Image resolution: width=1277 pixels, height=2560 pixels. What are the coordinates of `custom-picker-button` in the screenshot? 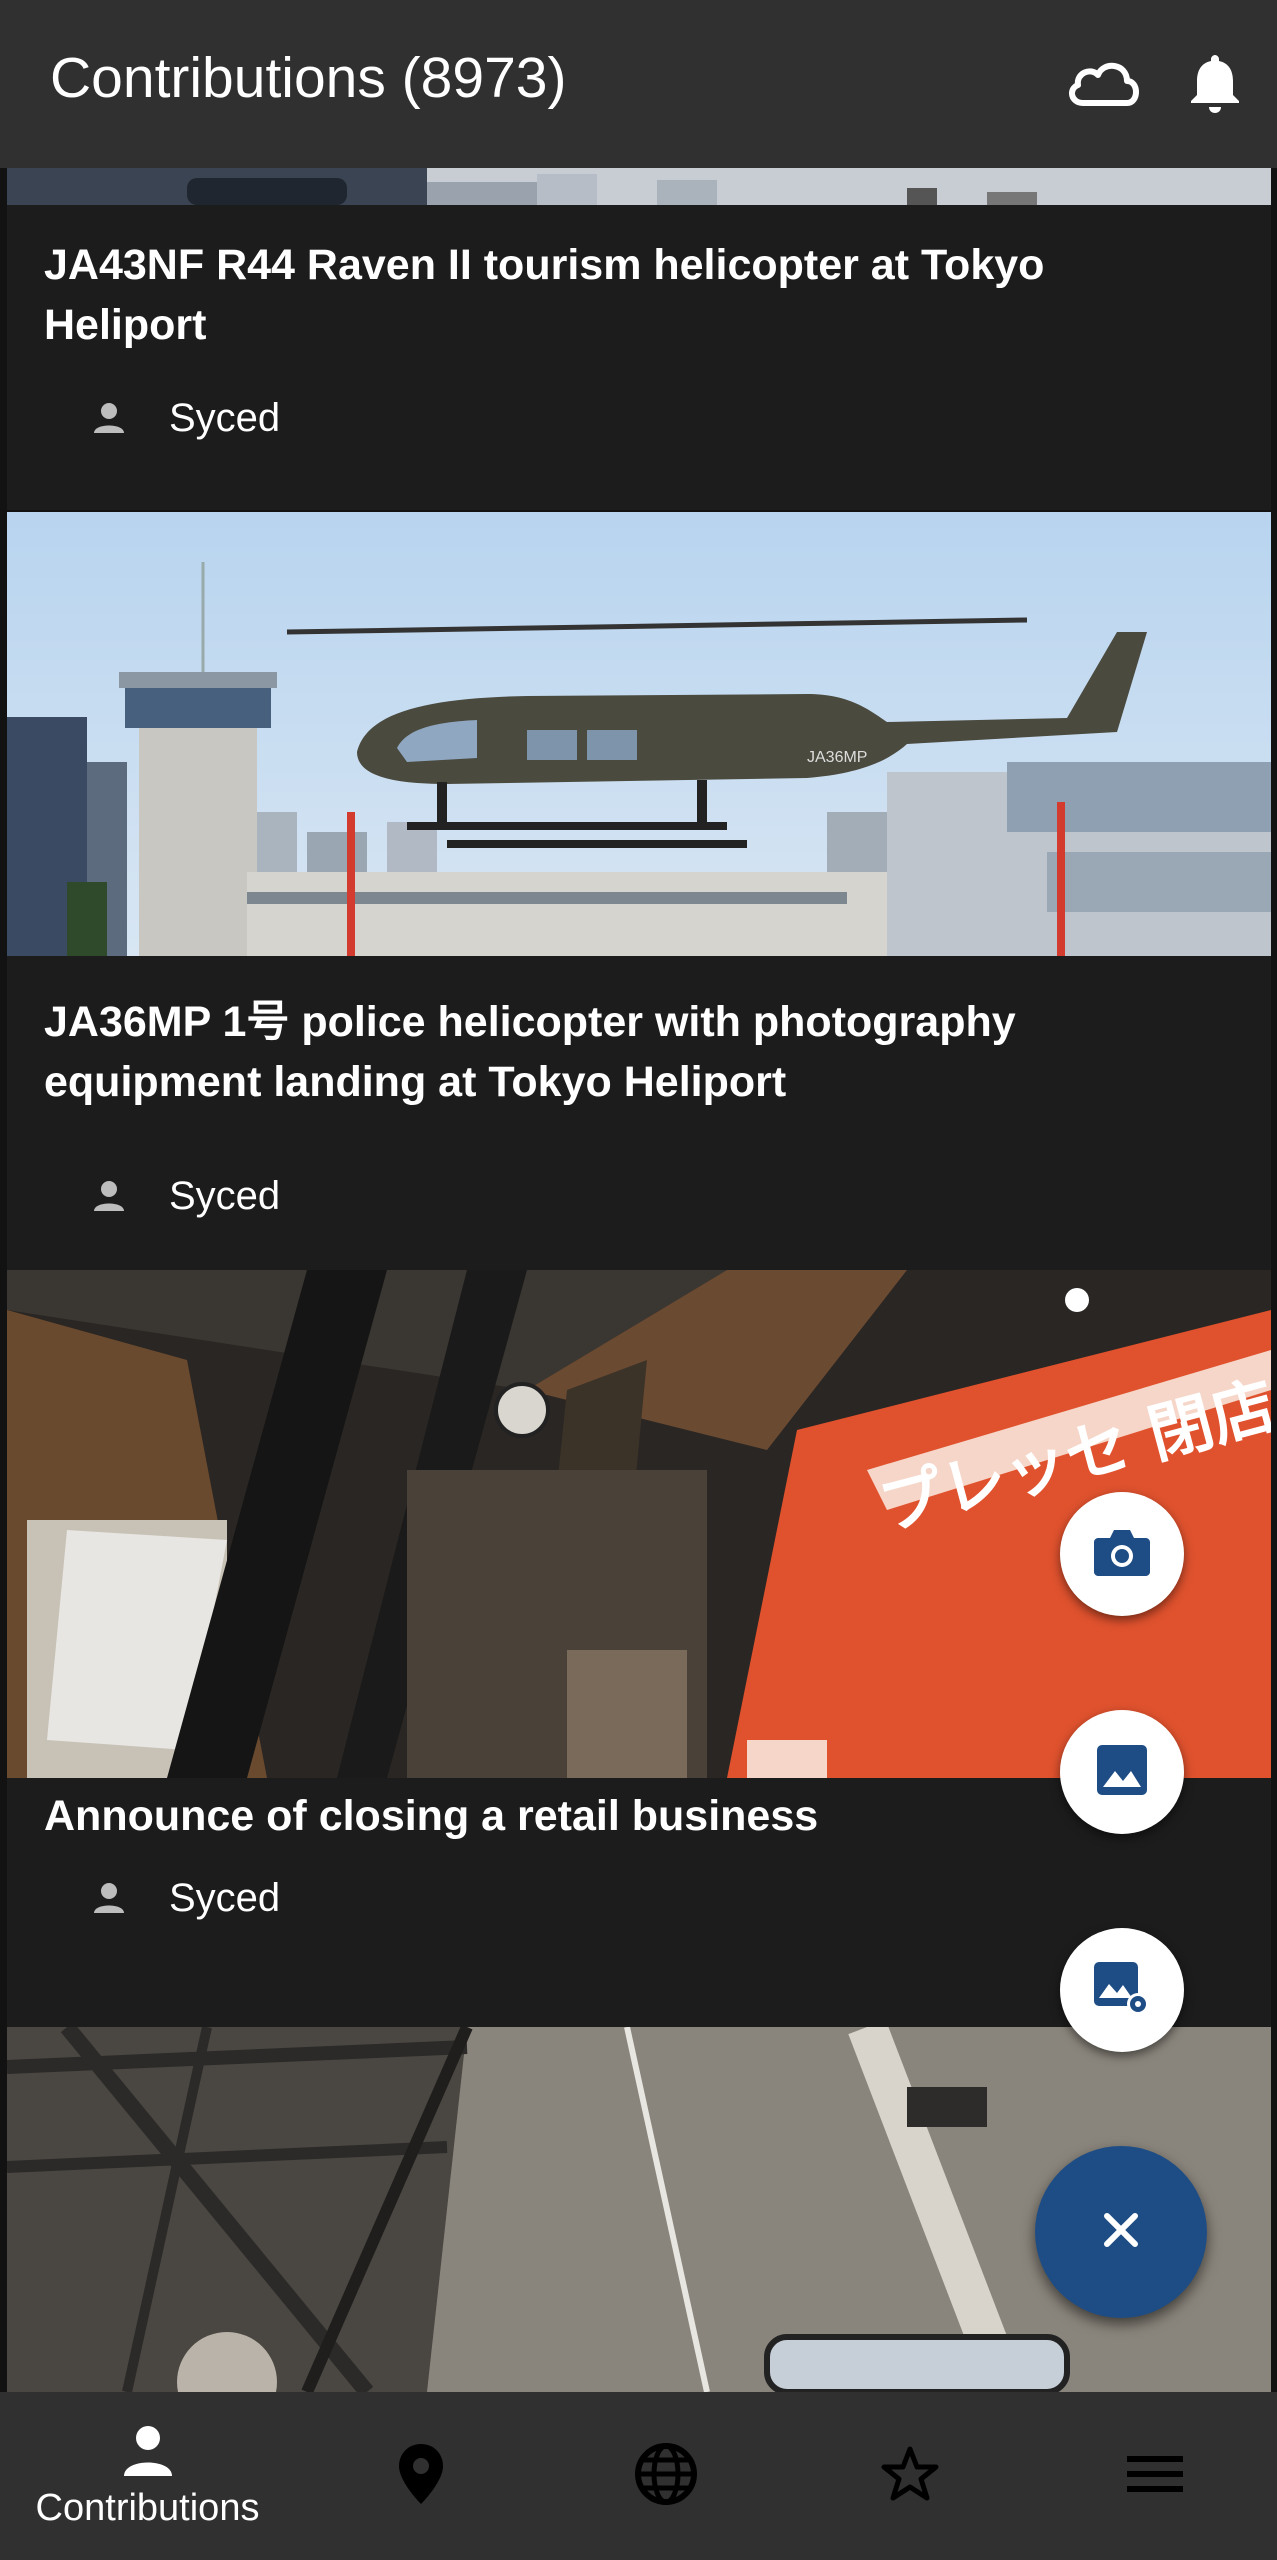 It's located at (1122, 1990).